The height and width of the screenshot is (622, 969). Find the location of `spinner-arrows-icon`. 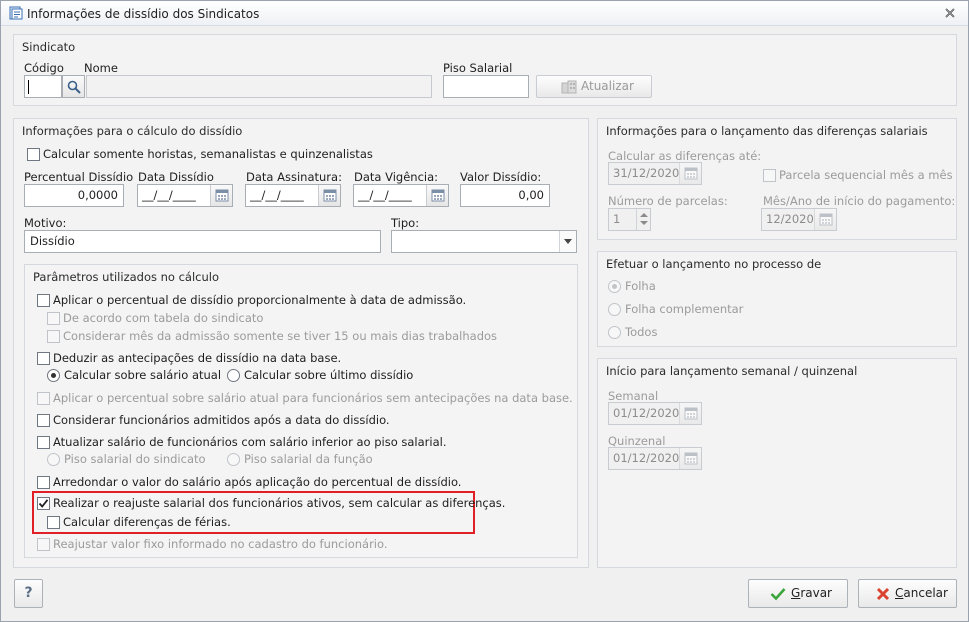

spinner-arrows-icon is located at coordinates (644, 219).